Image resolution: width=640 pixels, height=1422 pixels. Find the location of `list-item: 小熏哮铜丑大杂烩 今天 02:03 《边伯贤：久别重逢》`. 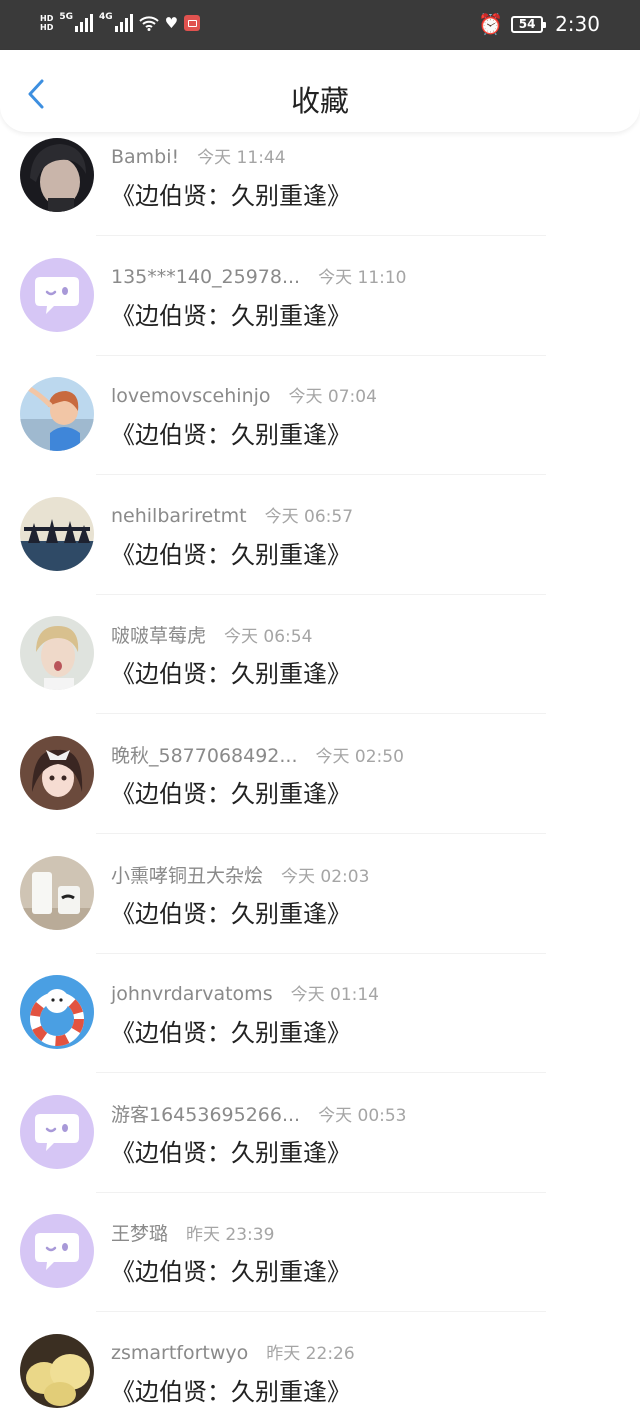

list-item: 小熏哮铜丑大杂烩 今天 02:03 《边伯贤：久别重逢》 is located at coordinates (320, 910).